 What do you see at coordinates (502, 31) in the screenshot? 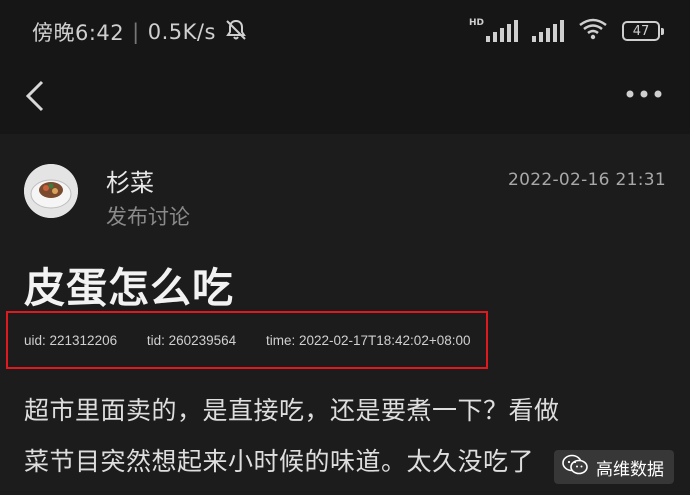
I see `cell-signal-icon` at bounding box center [502, 31].